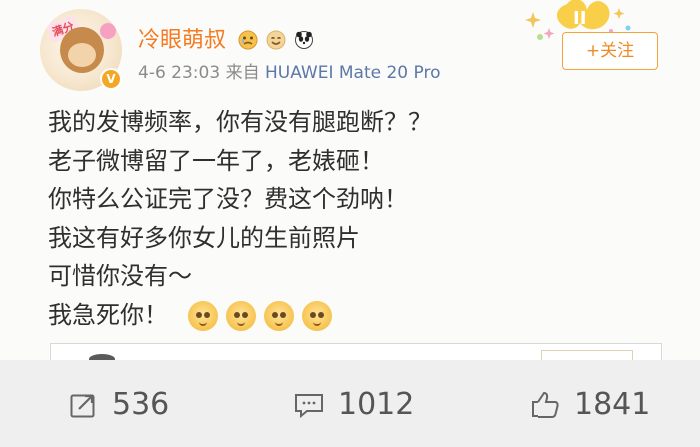 This screenshot has height=447, width=700. I want to click on panda-icon, so click(304, 40).